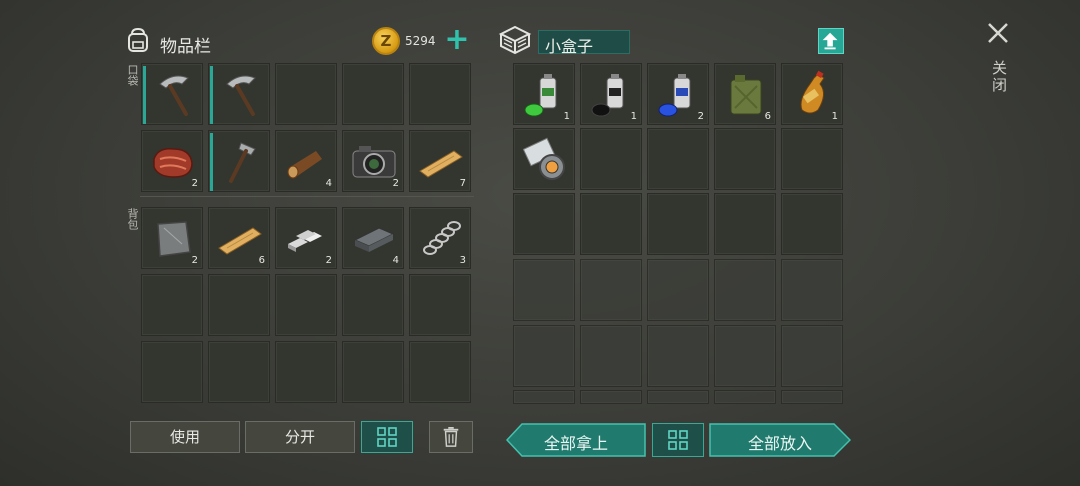  I want to click on metal-scrap-icon, so click(174, 239).